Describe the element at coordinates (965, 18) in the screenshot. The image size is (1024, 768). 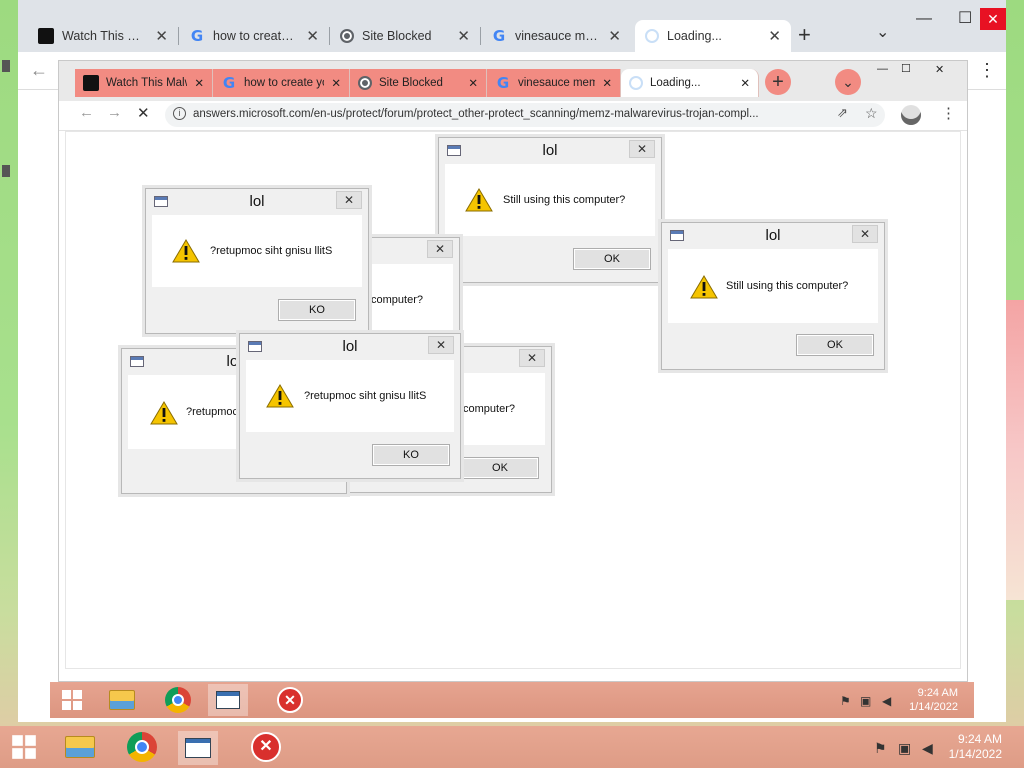
I see `maximize-button: ☐` at that location.